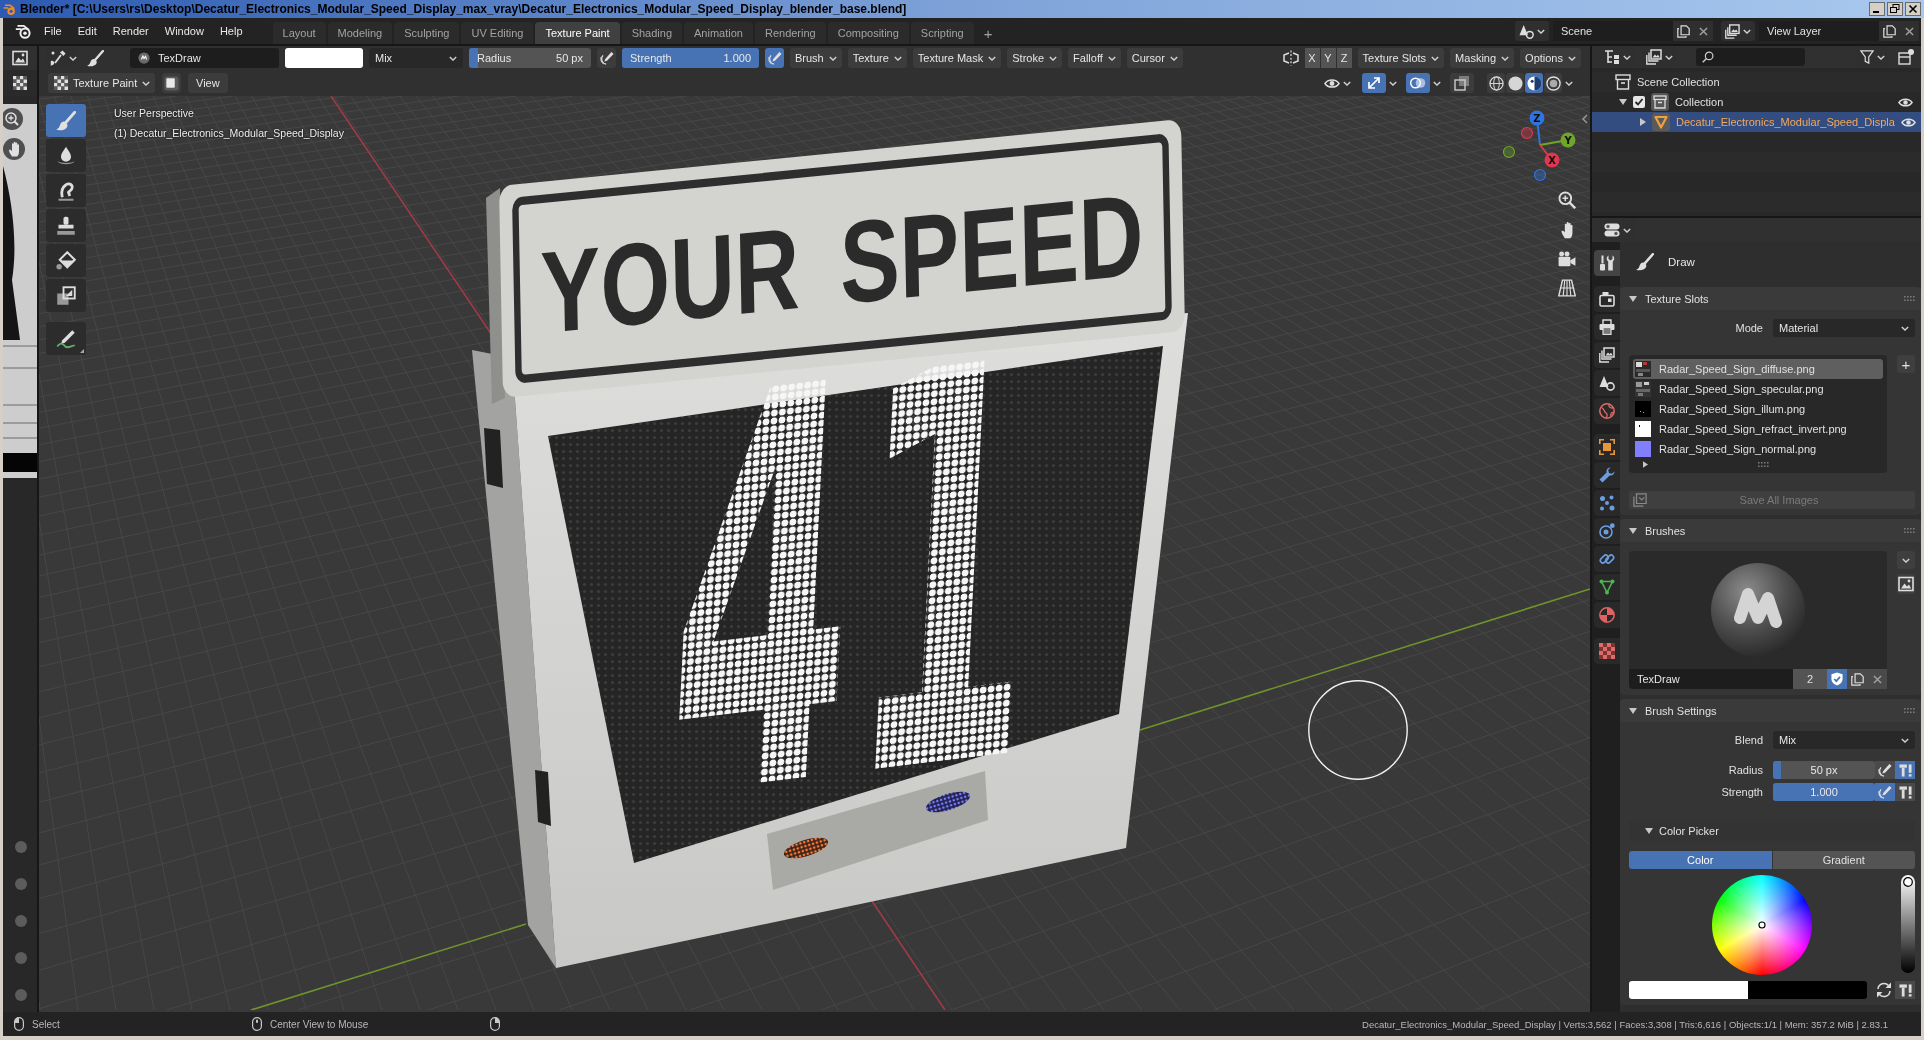 This screenshot has width=1924, height=1040. I want to click on axis-toggle: Y, so click(1328, 58).